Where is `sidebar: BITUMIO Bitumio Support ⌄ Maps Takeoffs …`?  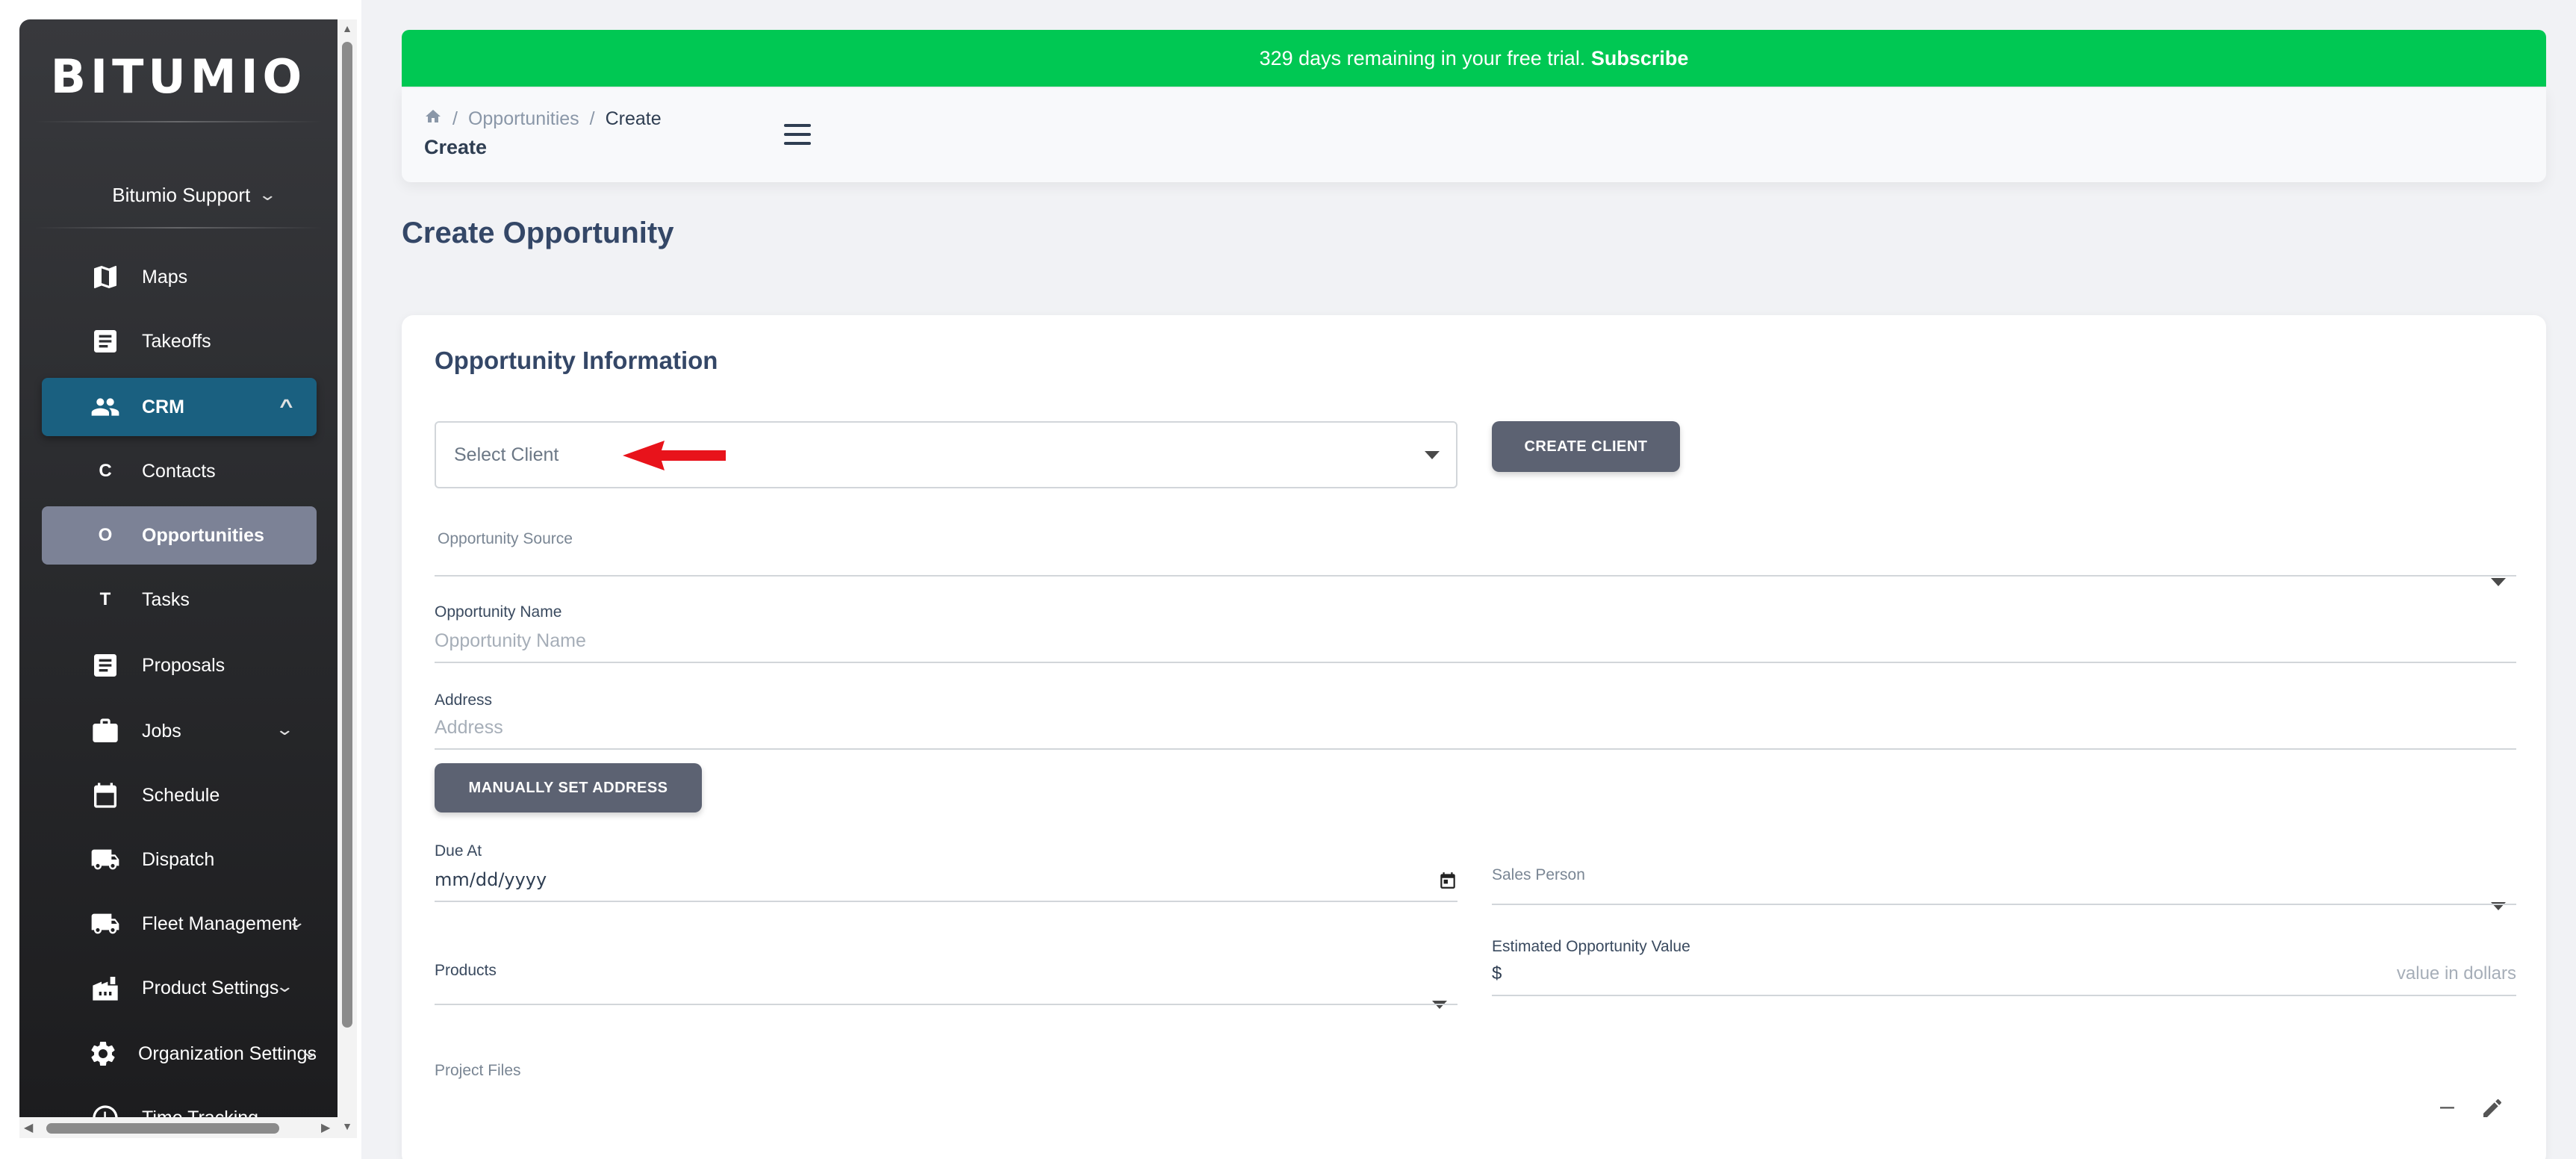
sidebar: BITUMIO Bitumio Support ⌄ Maps Takeoffs … is located at coordinates (178, 578).